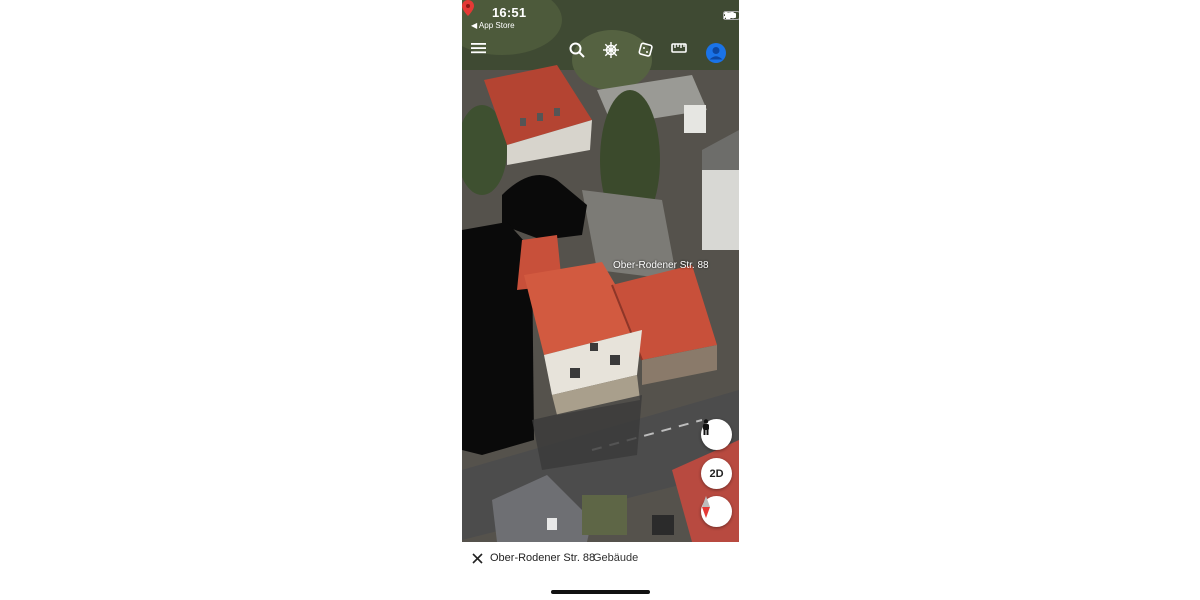 This screenshot has height=600, width=1200. Describe the element at coordinates (716, 511) in the screenshot. I see `compass-button` at that location.